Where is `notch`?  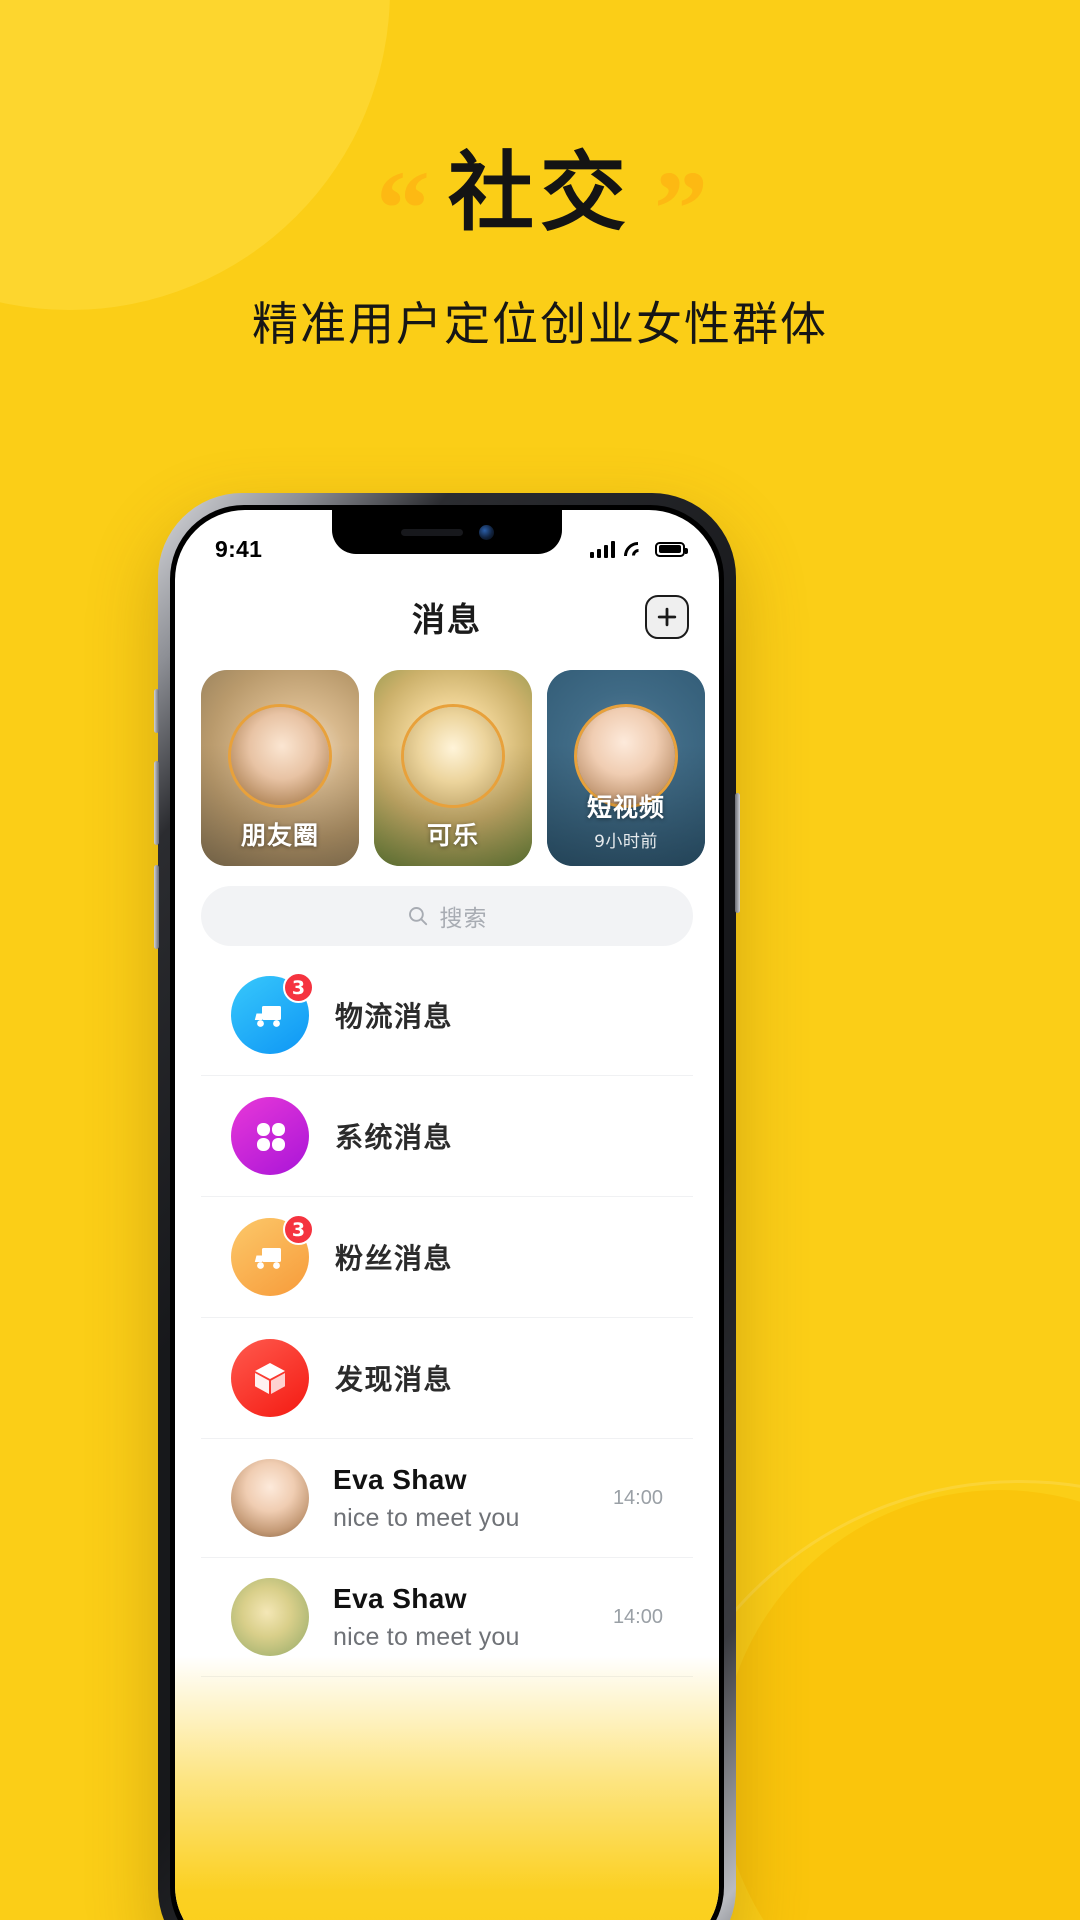
notch is located at coordinates (447, 532).